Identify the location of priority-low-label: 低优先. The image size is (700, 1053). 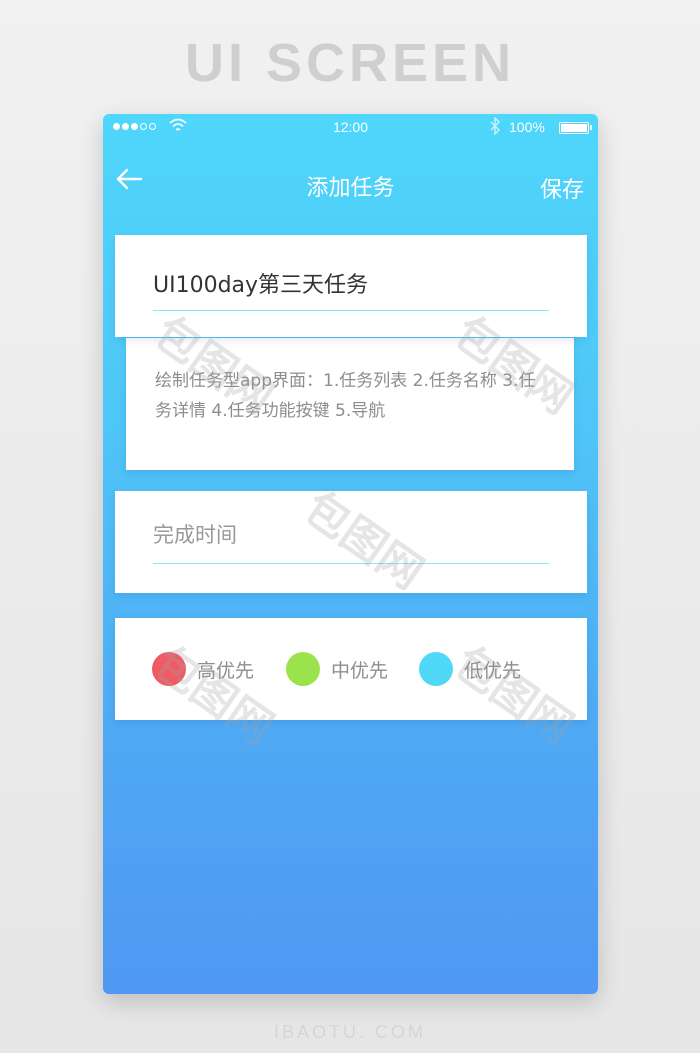
(493, 670).